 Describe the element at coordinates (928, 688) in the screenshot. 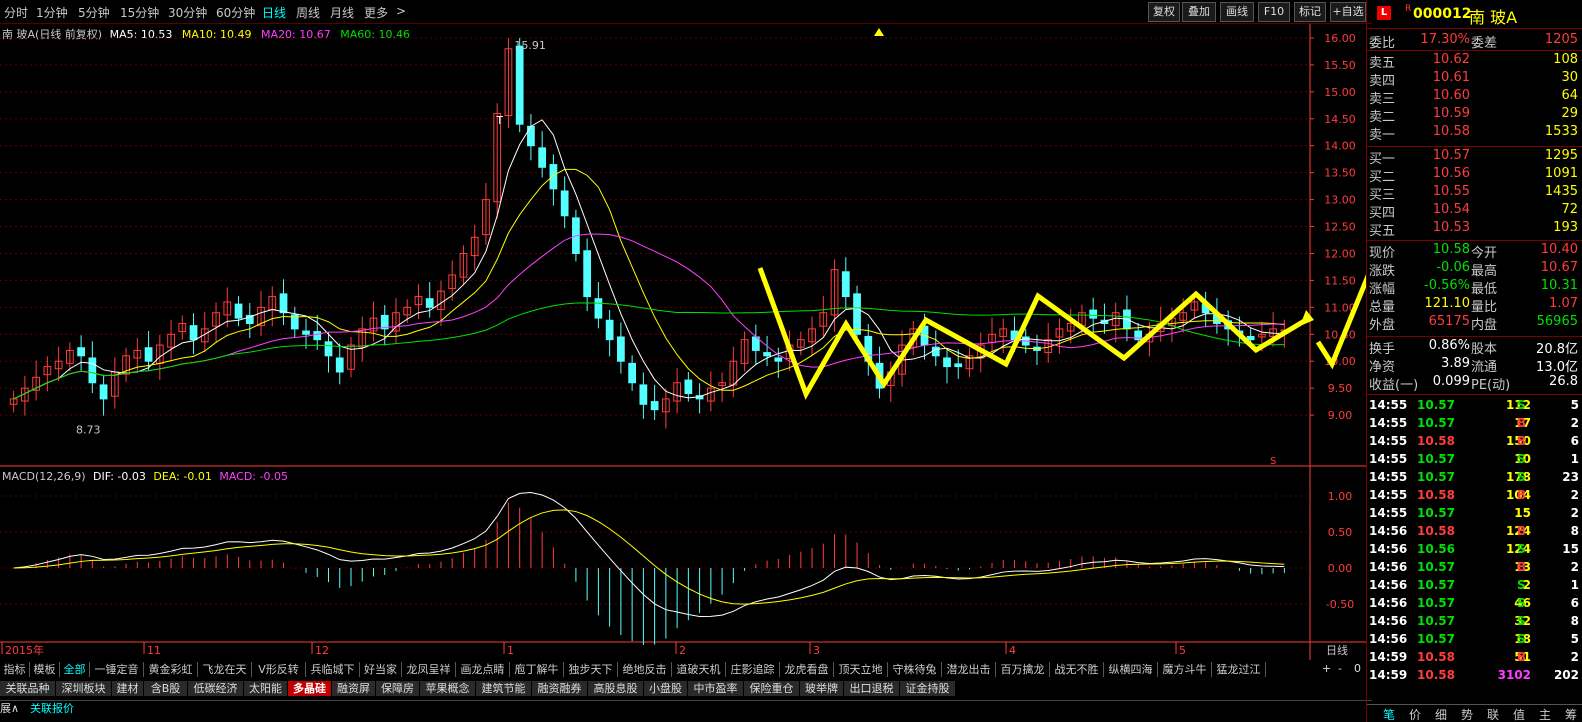

I see `sector-tab-18: 证金持股` at that location.